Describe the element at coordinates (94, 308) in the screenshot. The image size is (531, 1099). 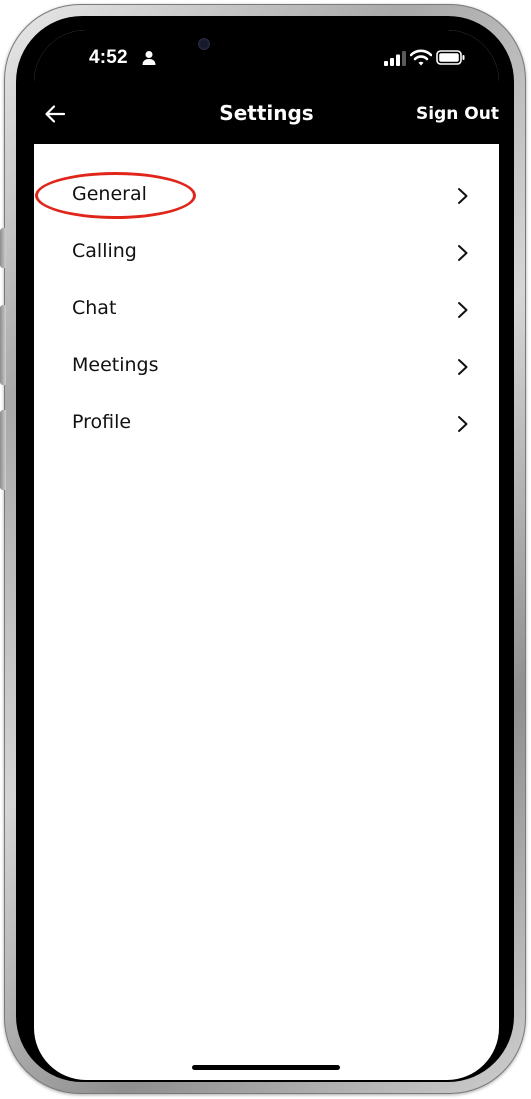
I see `menu-item-label: Chat` at that location.